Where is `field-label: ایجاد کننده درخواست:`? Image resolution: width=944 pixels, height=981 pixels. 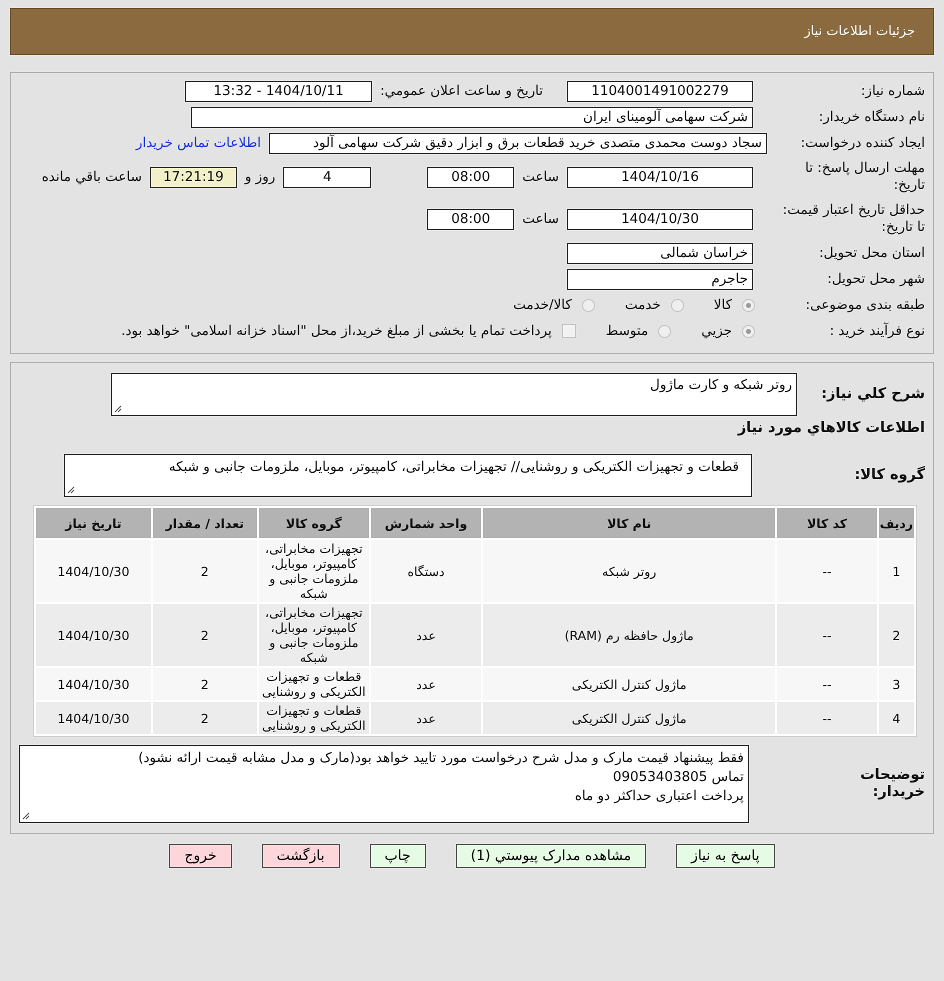 field-label: ایجاد کننده درخواست: is located at coordinates (862, 143).